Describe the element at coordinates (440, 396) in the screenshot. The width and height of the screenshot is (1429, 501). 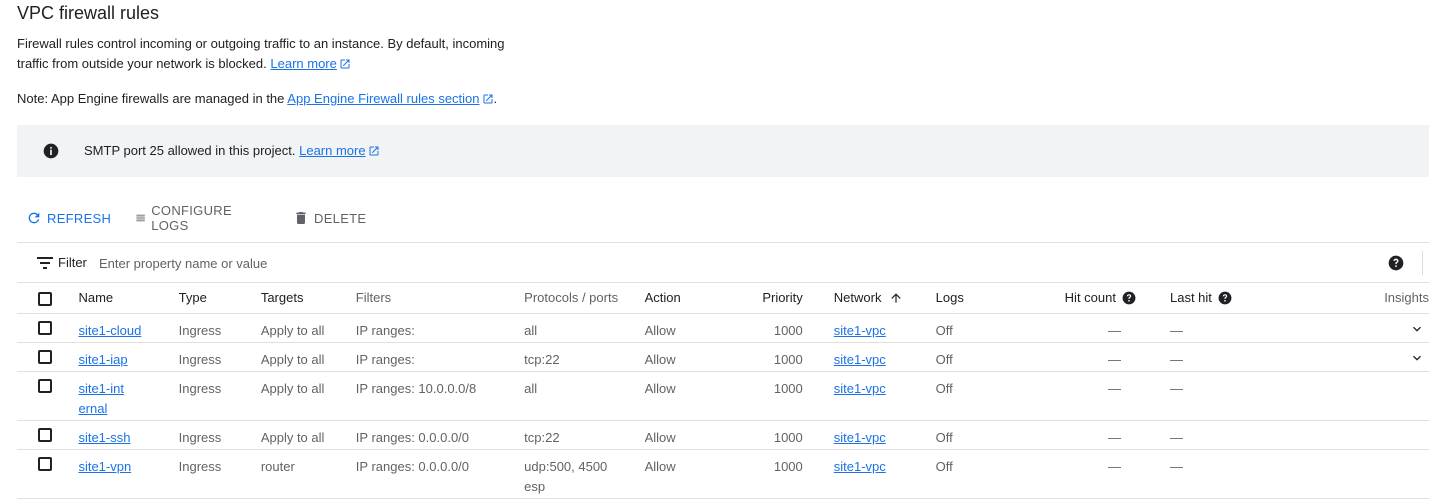
I see `rule-filters: IP ranges: 10.0.0.0/8` at that location.